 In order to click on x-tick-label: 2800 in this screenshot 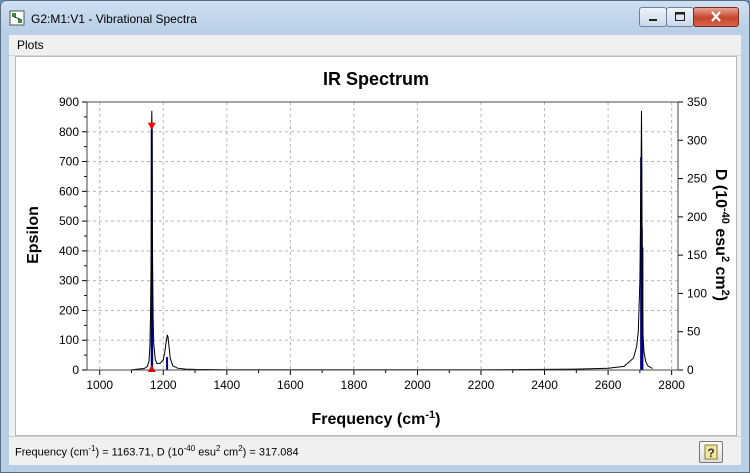, I will do `click(671, 385)`.